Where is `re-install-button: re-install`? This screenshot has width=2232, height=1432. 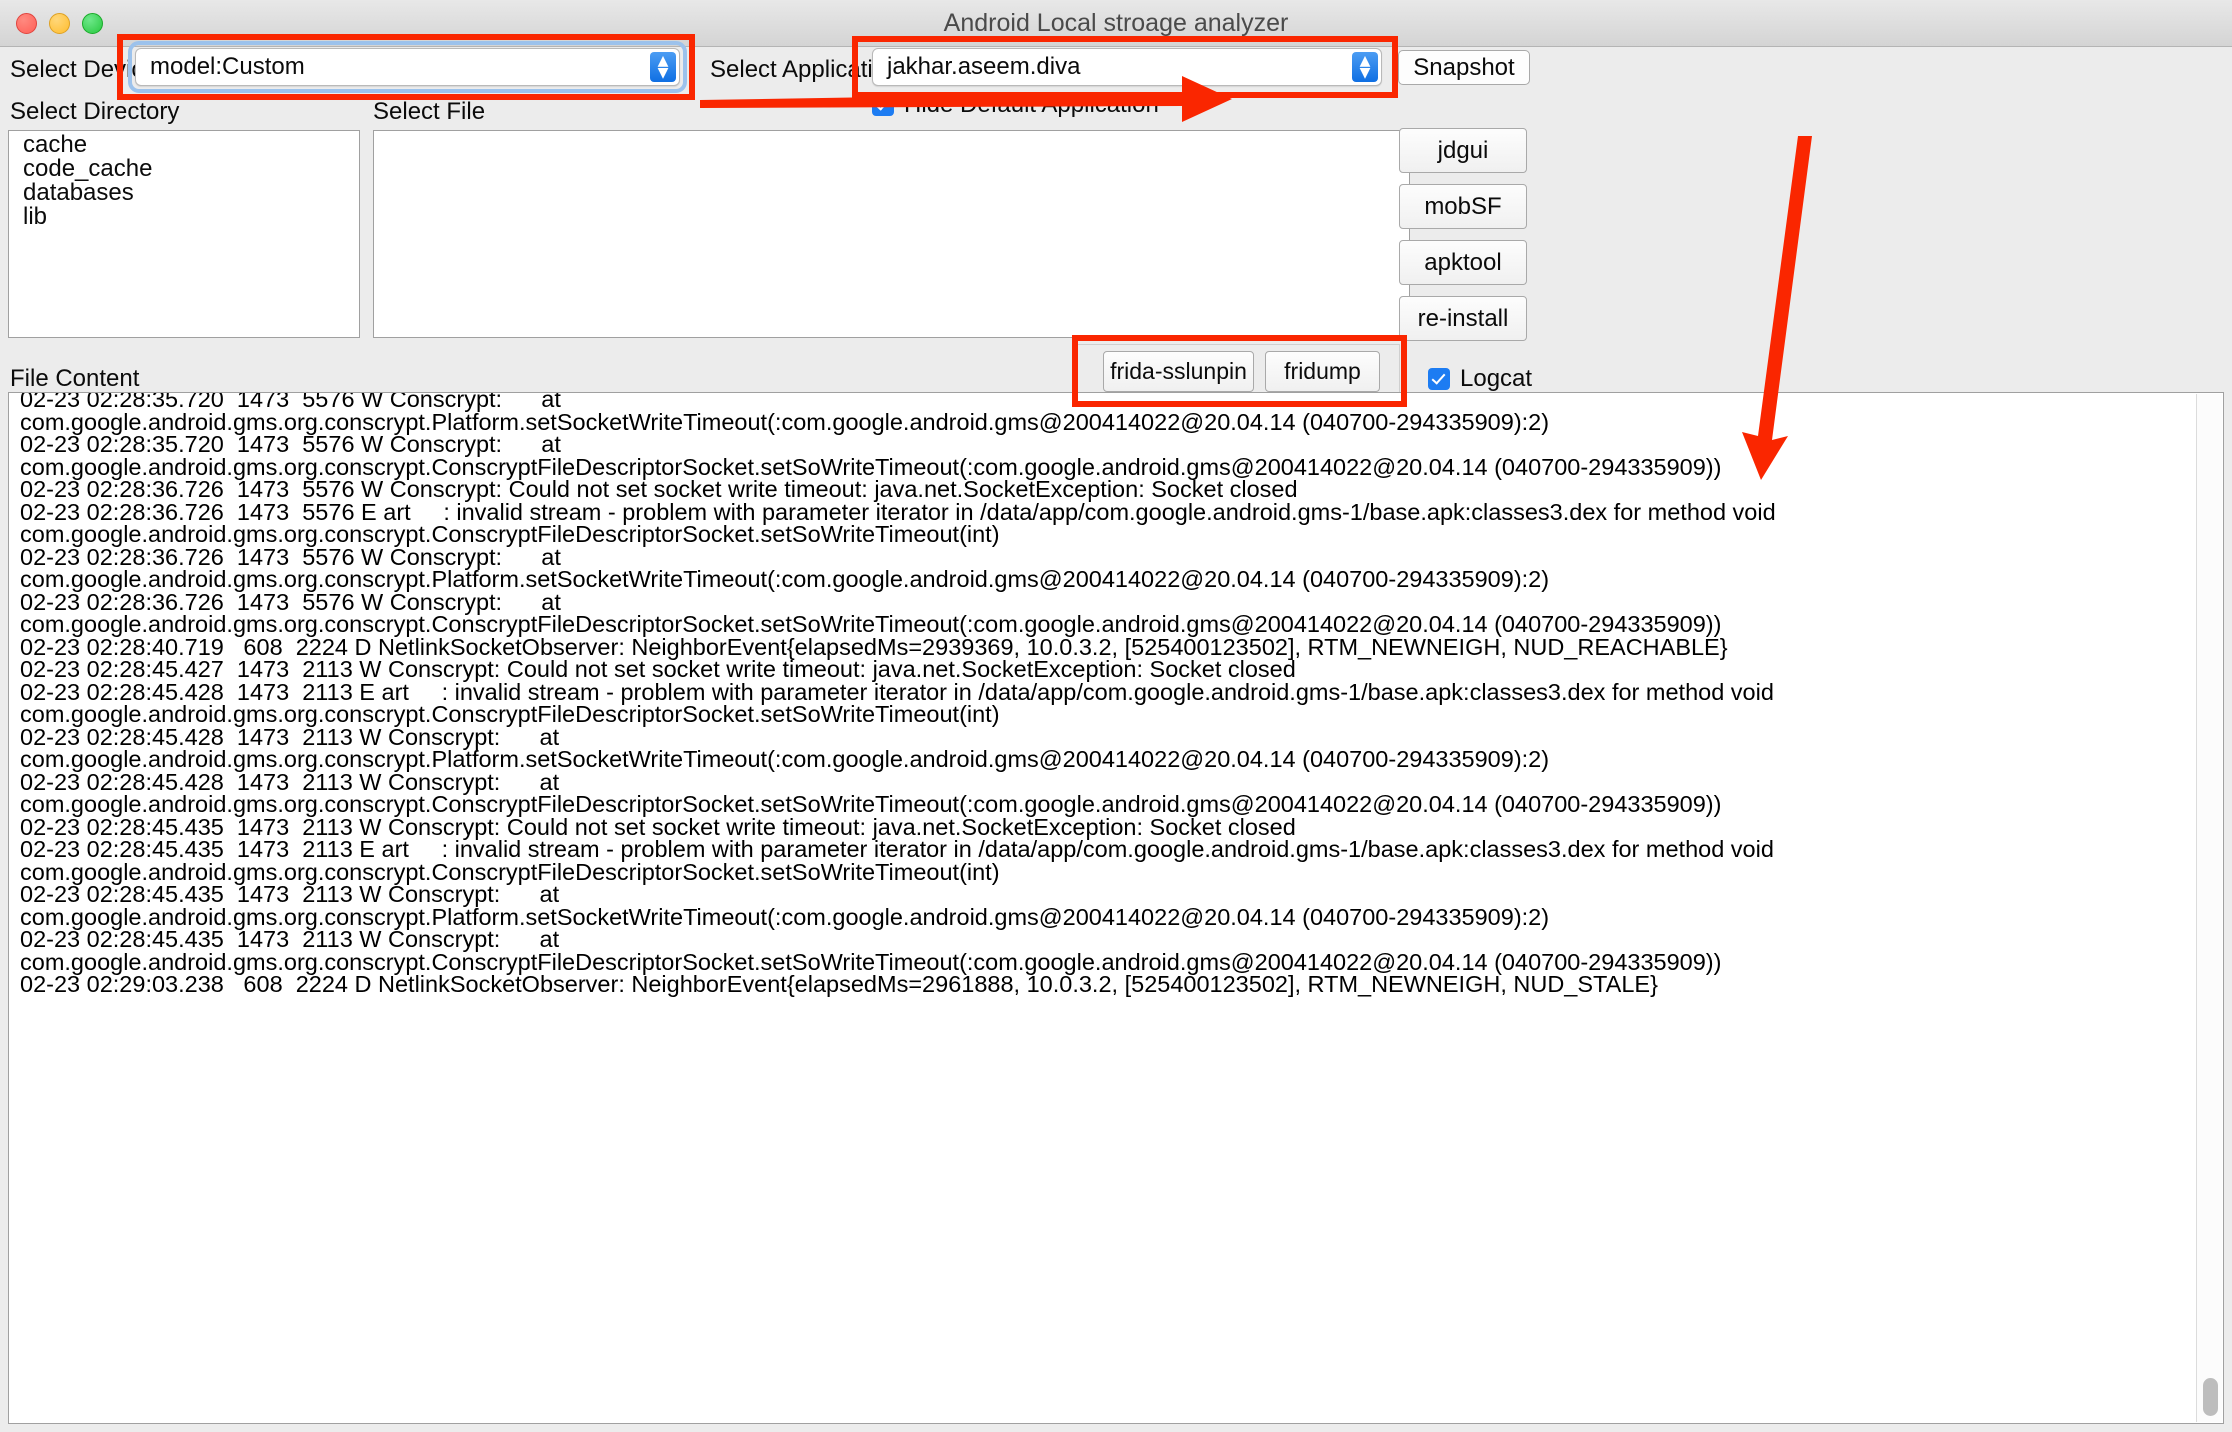 re-install-button: re-install is located at coordinates (1463, 318).